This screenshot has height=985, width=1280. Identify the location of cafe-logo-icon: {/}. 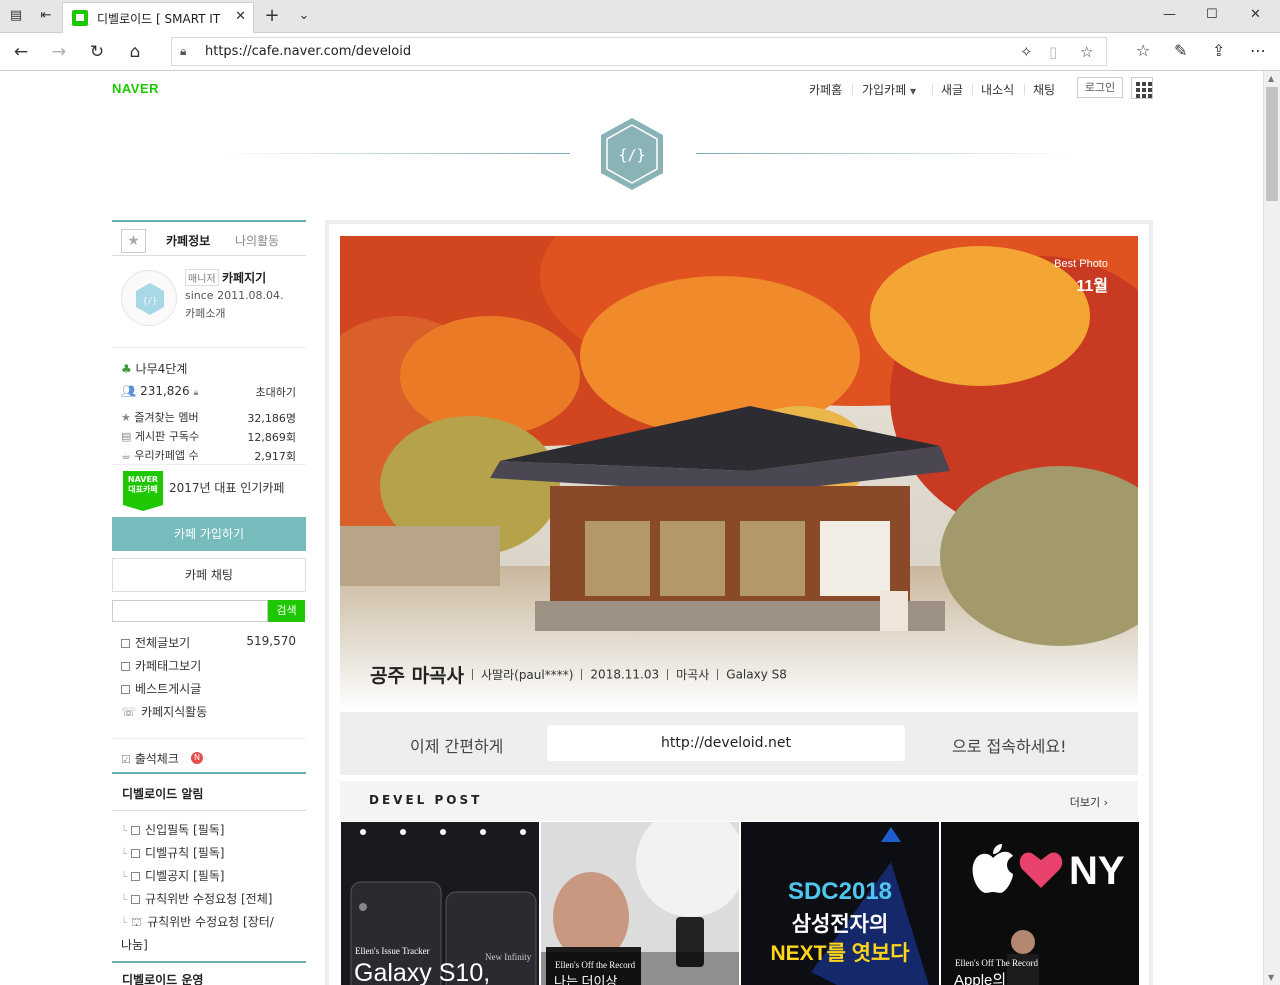
(632, 154).